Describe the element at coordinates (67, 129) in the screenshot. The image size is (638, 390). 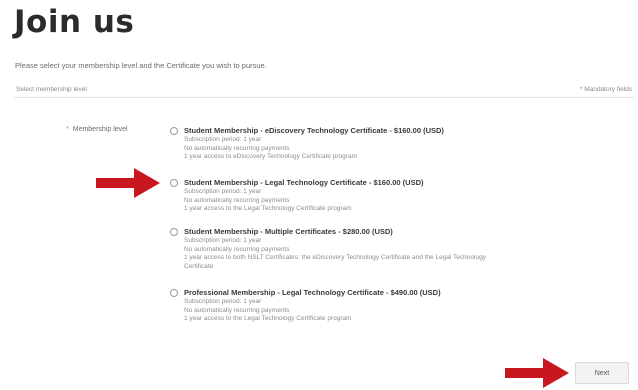
I see `required-marker: *` at that location.